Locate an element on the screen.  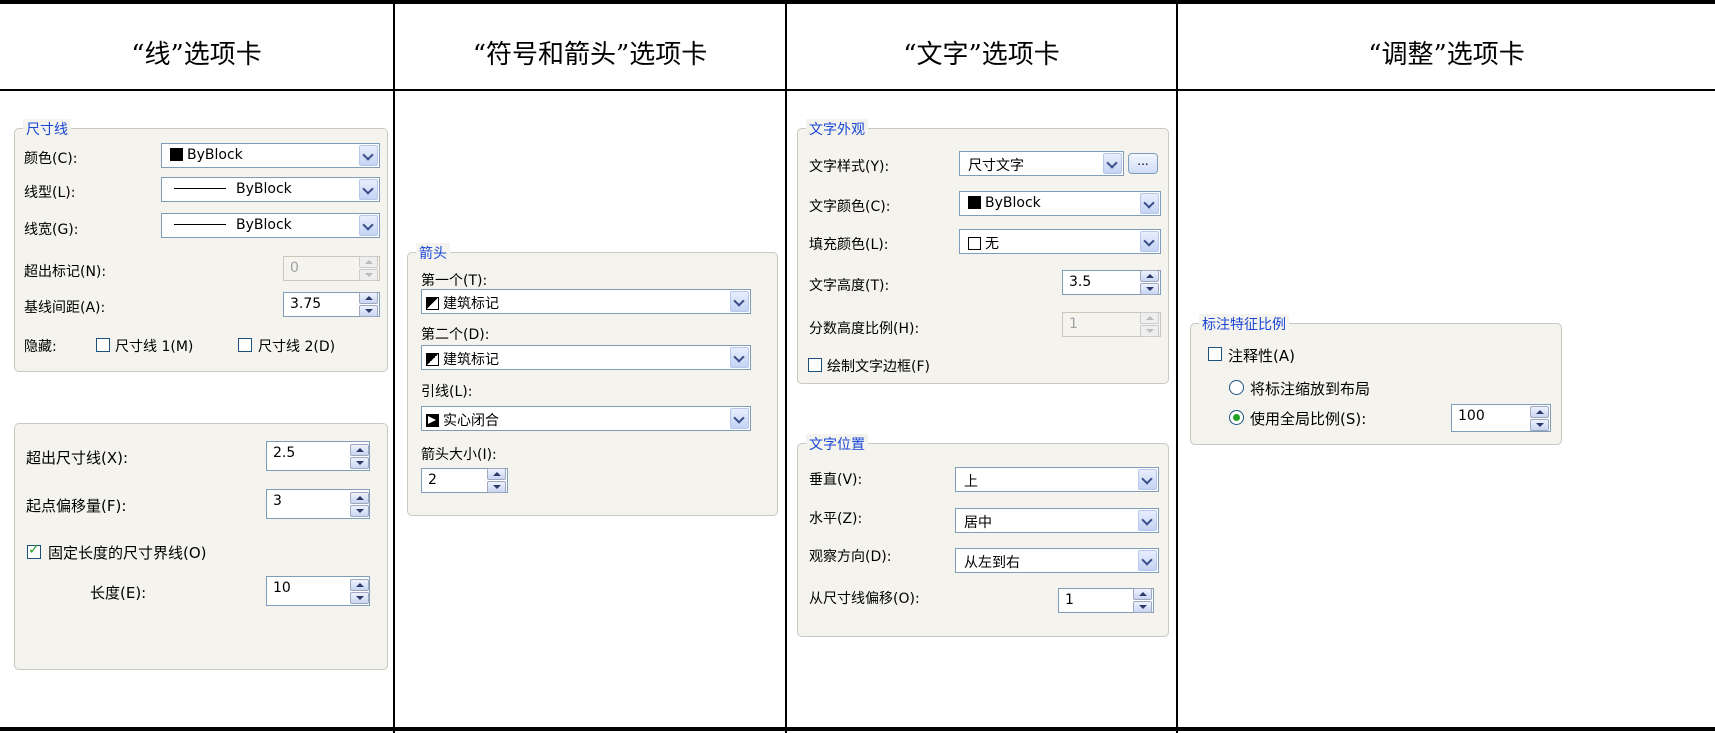
color-select-value: ByBlock is located at coordinates (215, 155).